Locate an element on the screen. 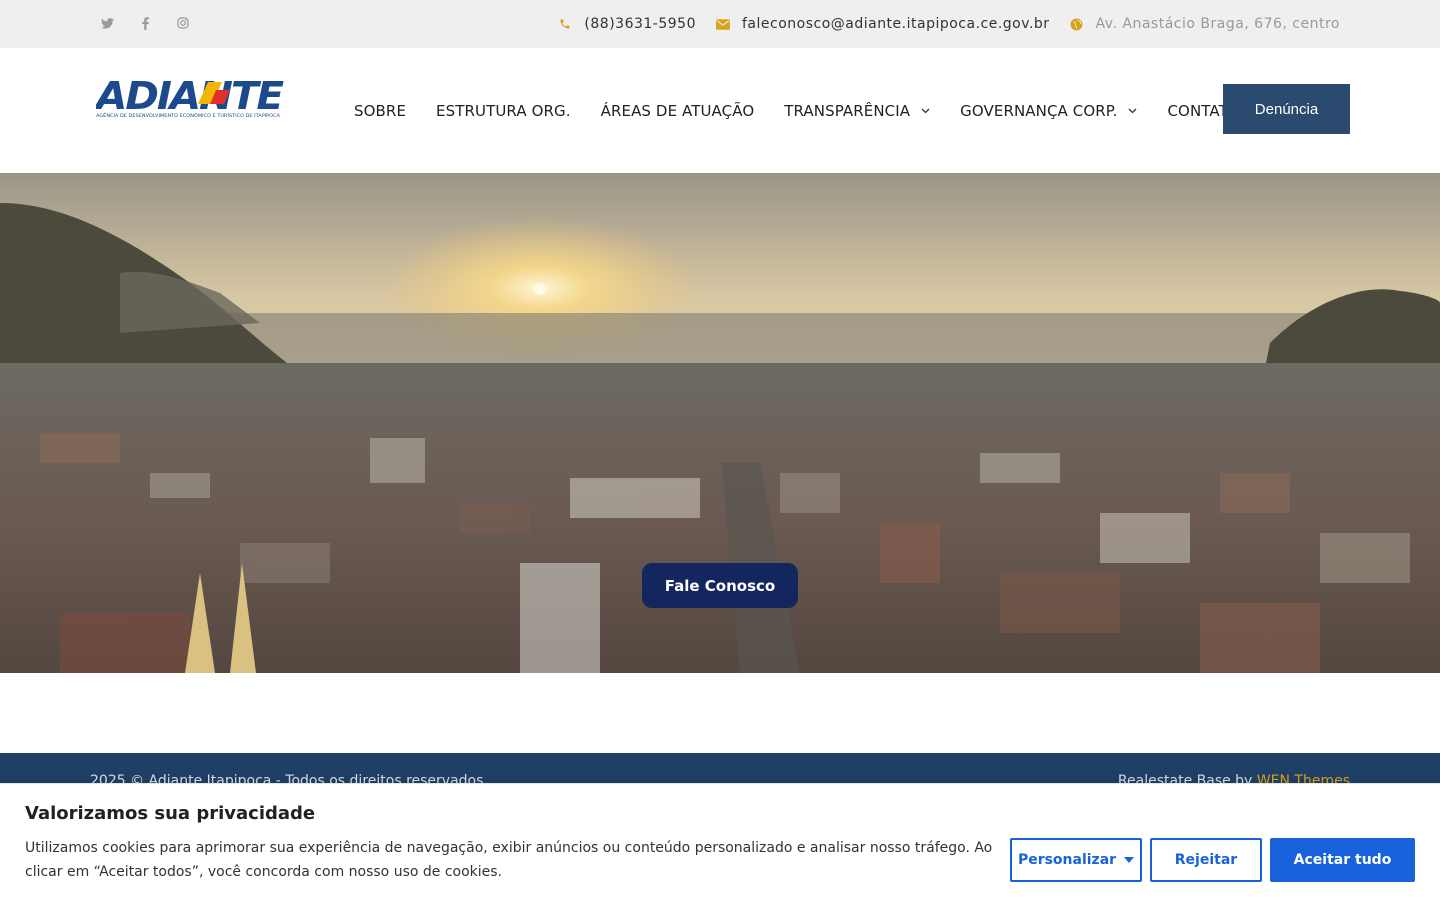 The width and height of the screenshot is (1440, 900). nav-label: TRANSPARÊNCIA is located at coordinates (847, 110).